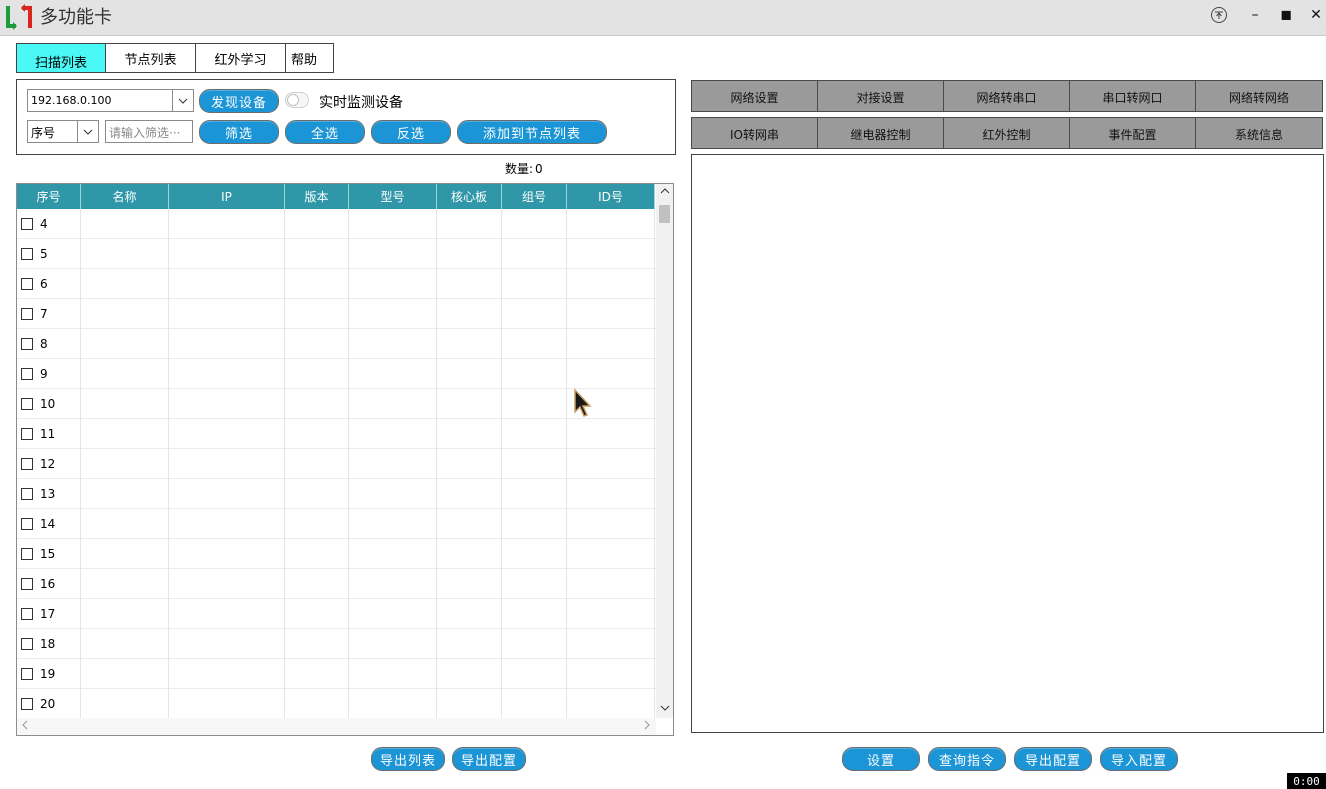 The image size is (1326, 789). What do you see at coordinates (297, 100) in the screenshot?
I see `monitor-toggle` at bounding box center [297, 100].